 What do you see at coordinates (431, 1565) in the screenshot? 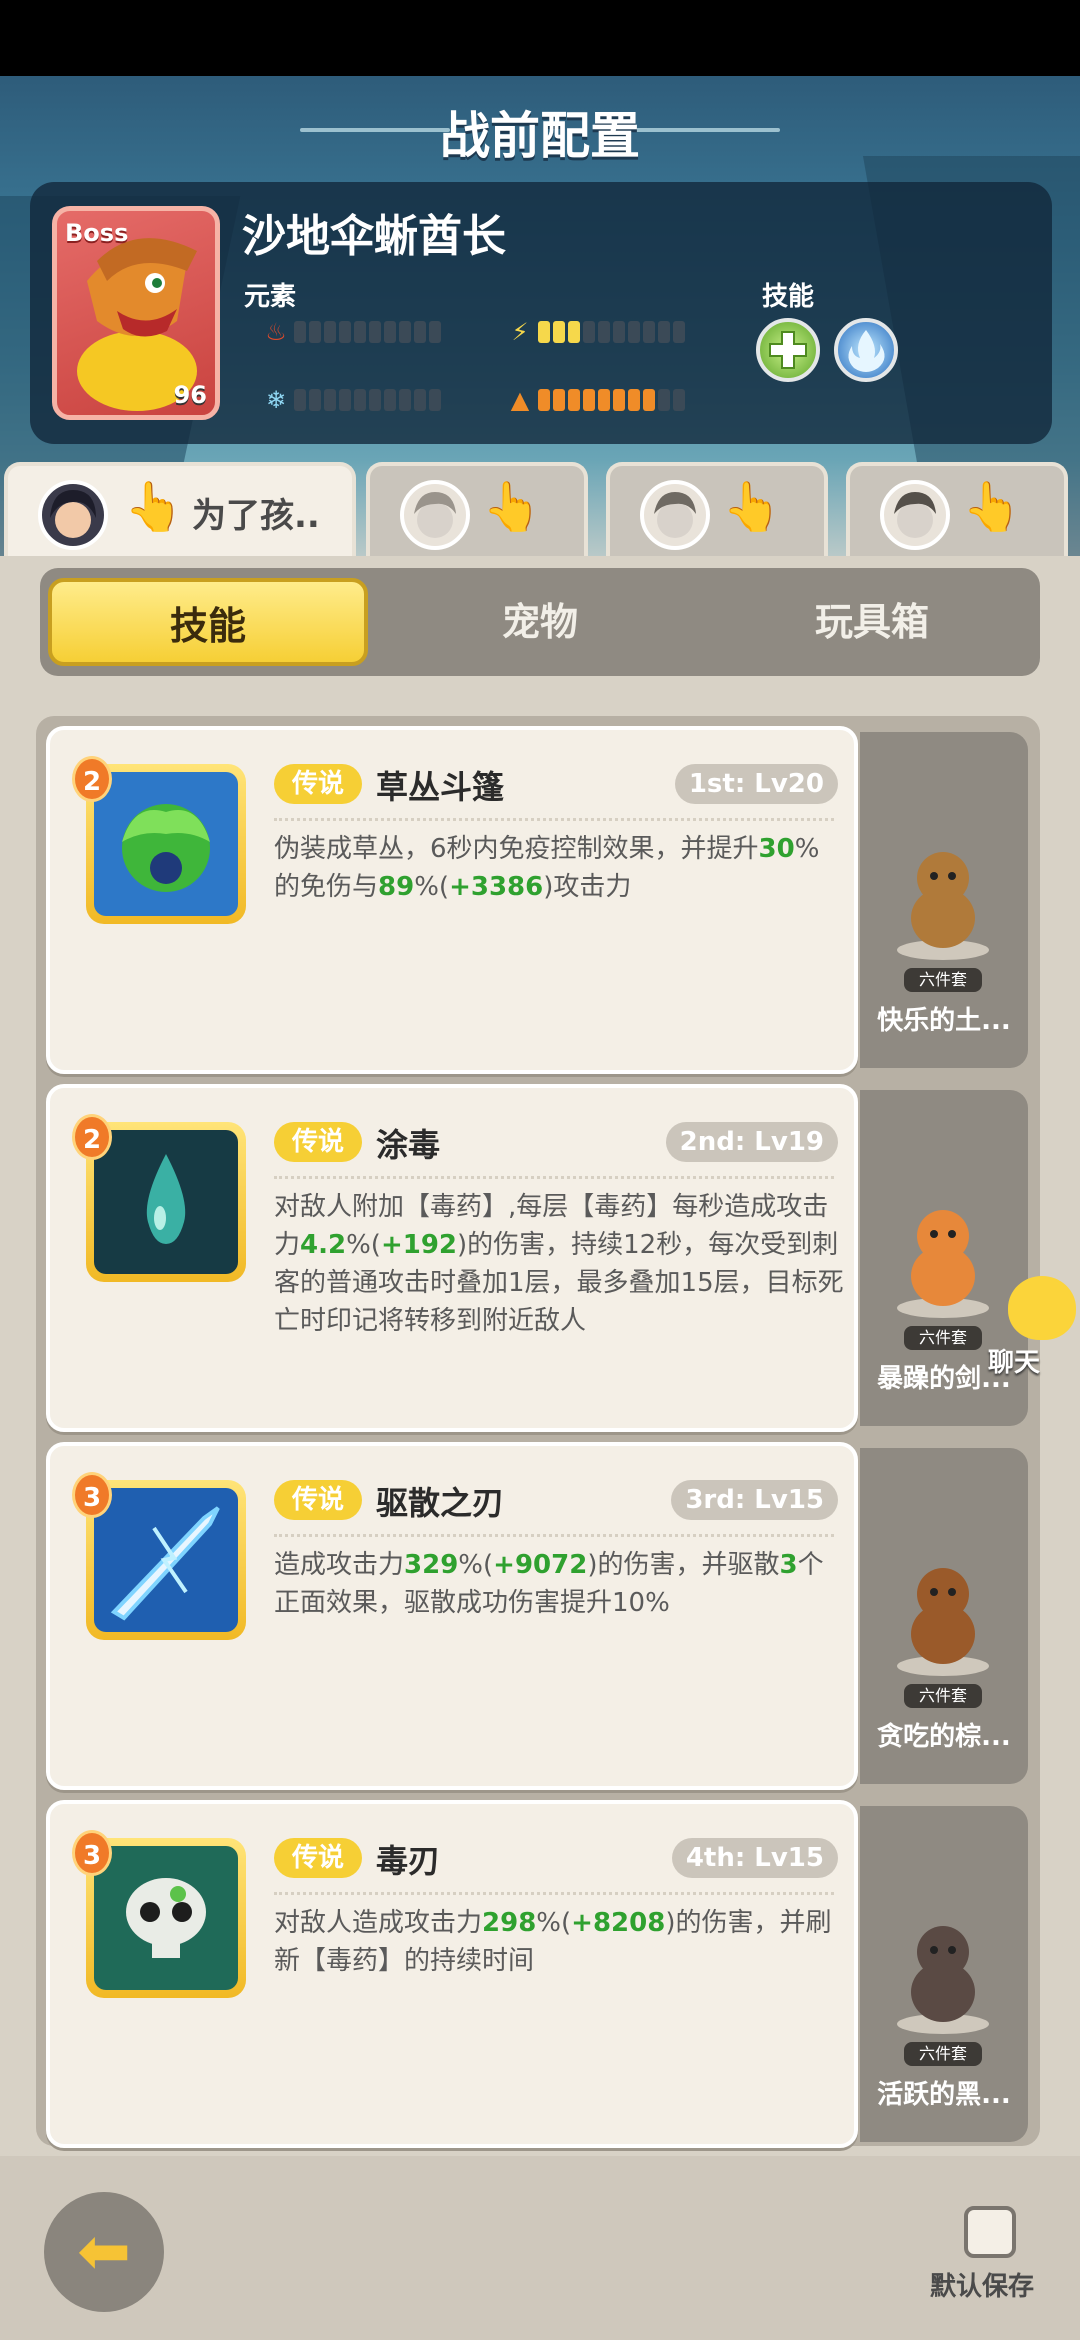
I see `highlight-value: 329` at bounding box center [431, 1565].